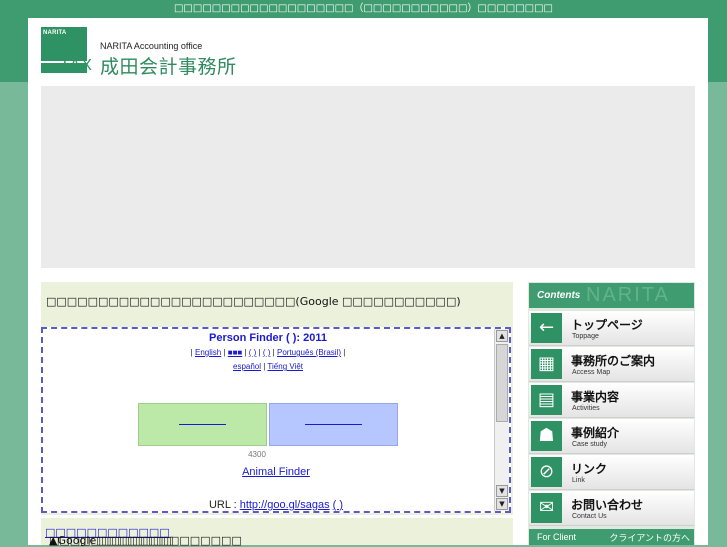 This screenshot has height=547, width=727. I want to click on arrow-left-icon: ←, so click(546, 328).